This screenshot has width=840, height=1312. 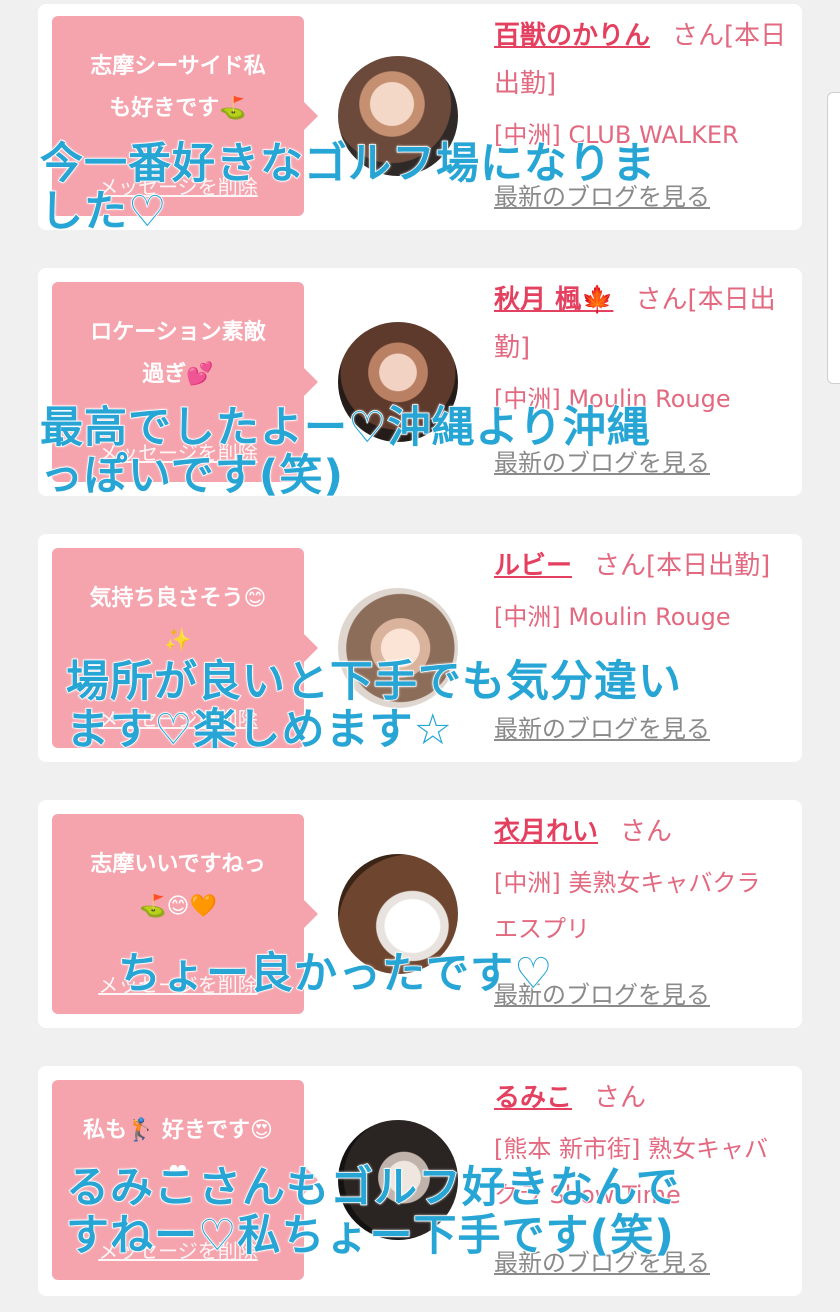 What do you see at coordinates (533, 1098) in the screenshot?
I see `cast-name-link: るみこ` at bounding box center [533, 1098].